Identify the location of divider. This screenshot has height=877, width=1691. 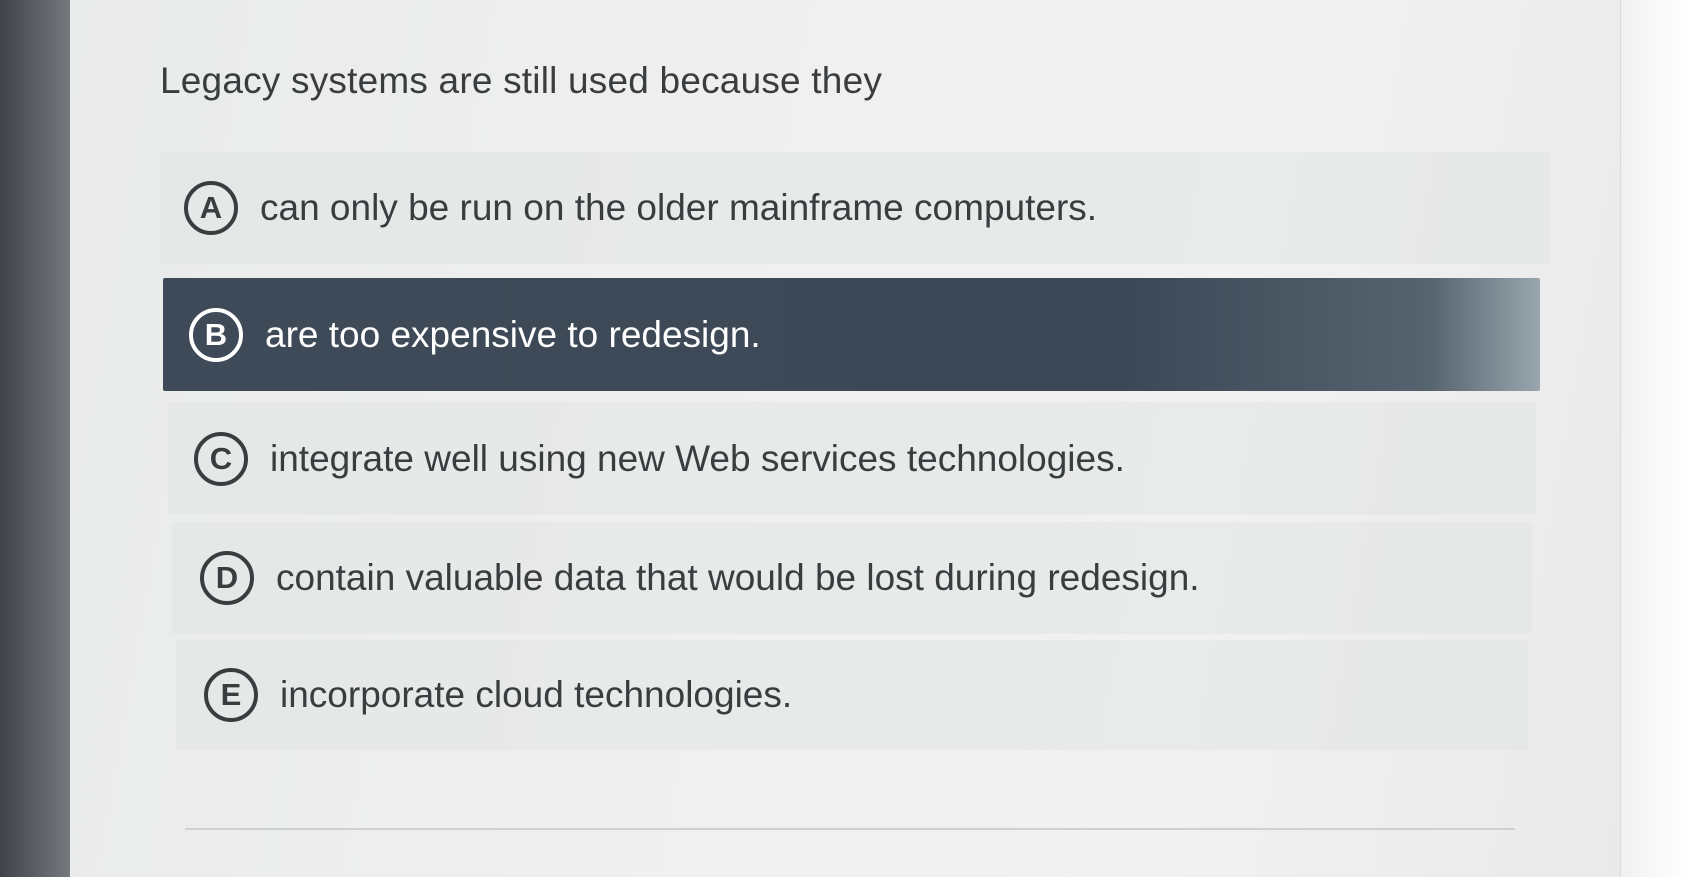
(850, 829).